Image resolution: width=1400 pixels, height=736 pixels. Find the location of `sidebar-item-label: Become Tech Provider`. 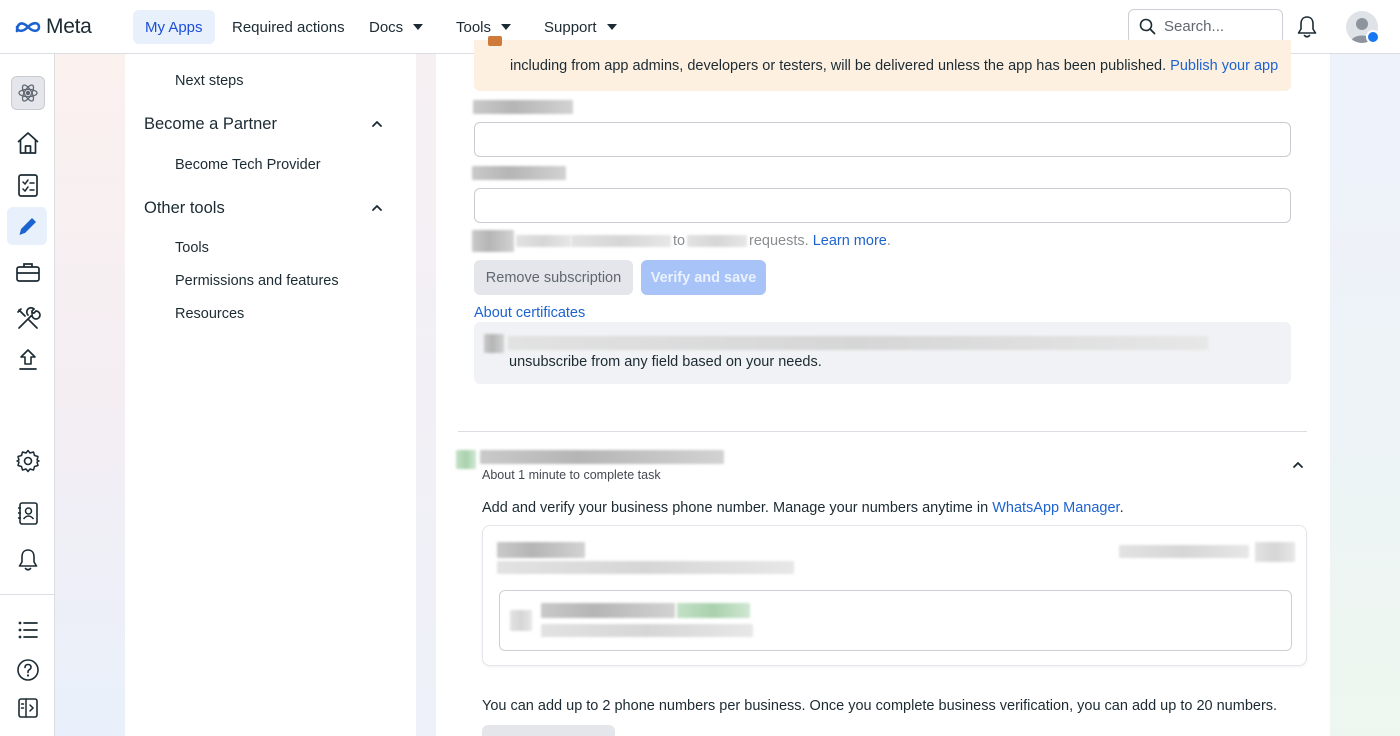

sidebar-item-label: Become Tech Provider is located at coordinates (248, 165).